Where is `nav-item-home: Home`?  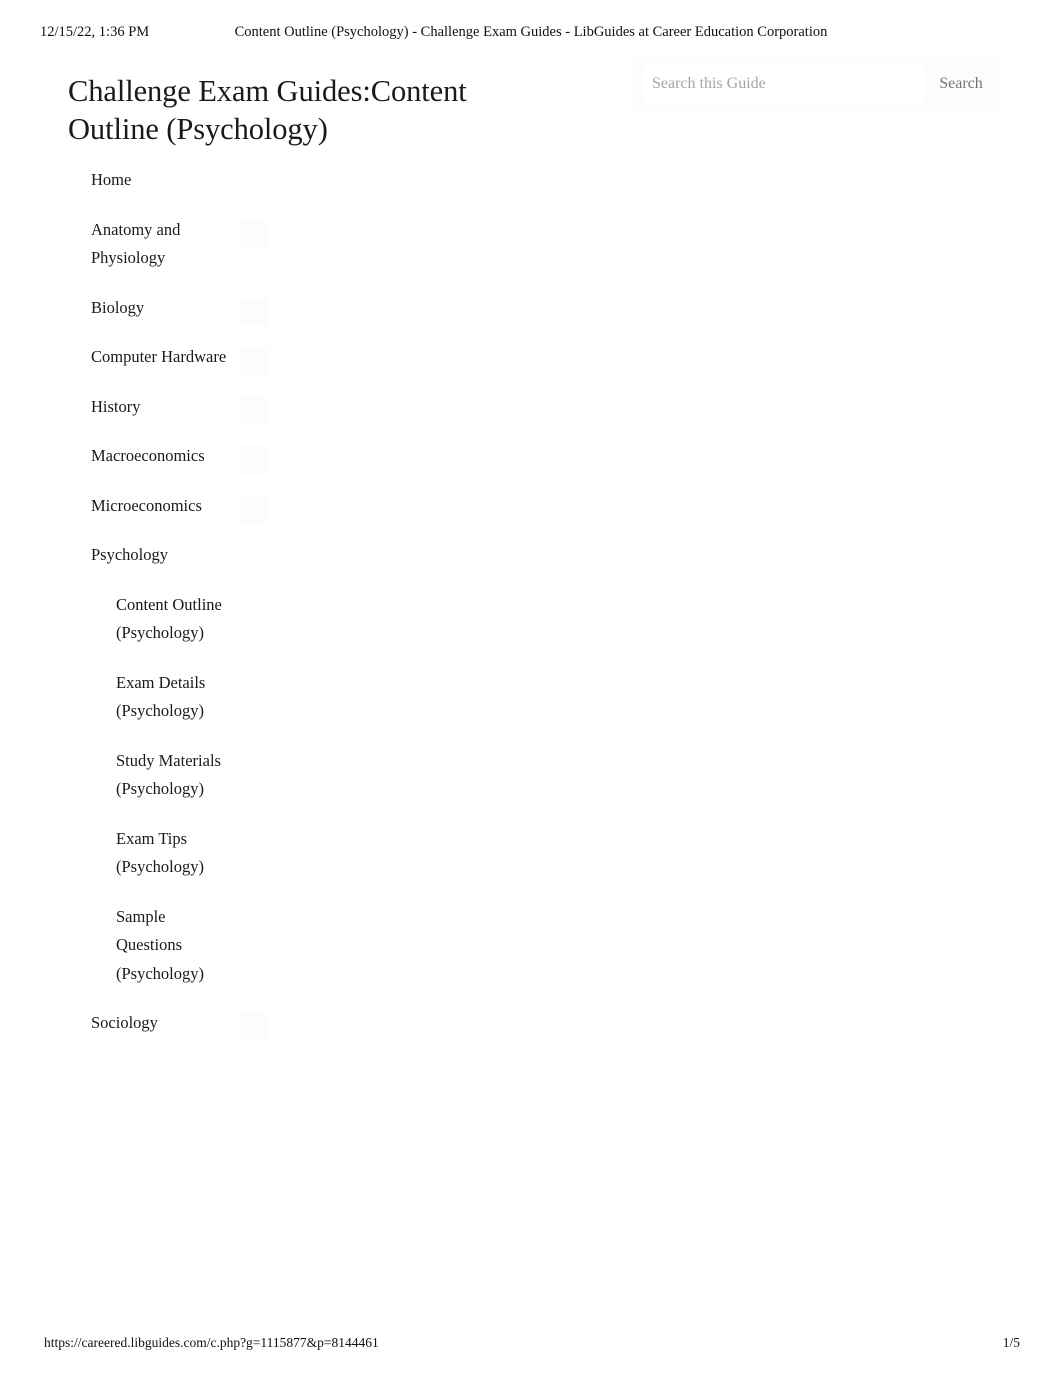
nav-item-home: Home is located at coordinates (145, 180).